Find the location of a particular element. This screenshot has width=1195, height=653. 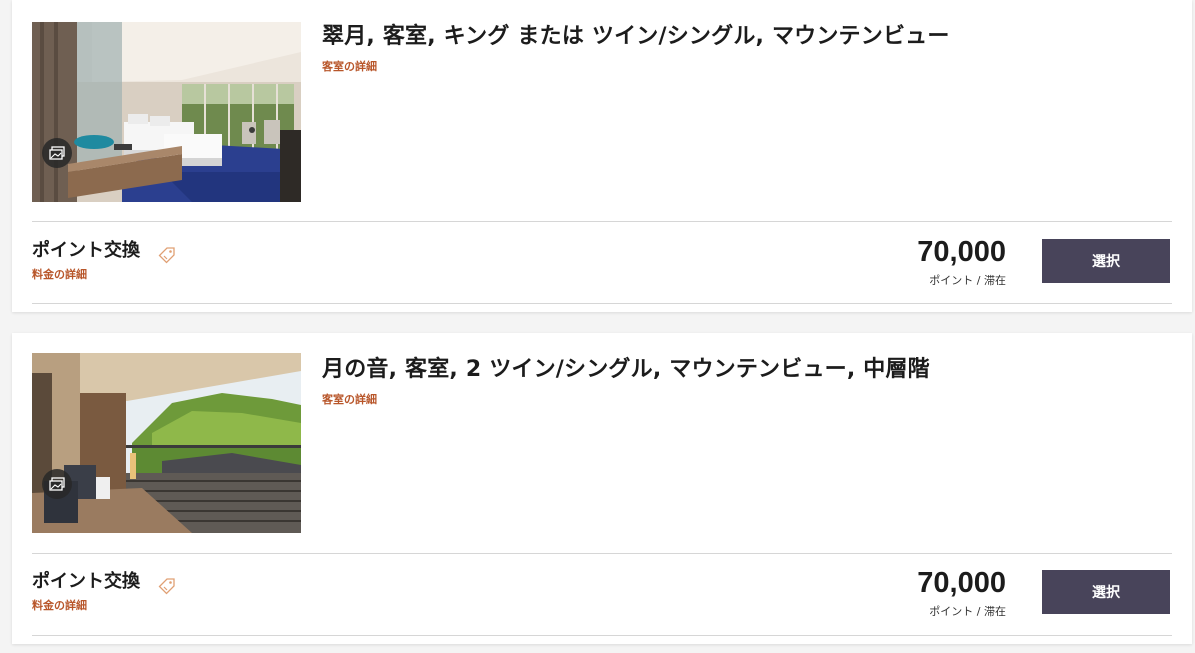

room-title: 月の音, 客室, 2 ツイン/シングル, マウンテンビュー, 中層階 is located at coordinates (626, 369).